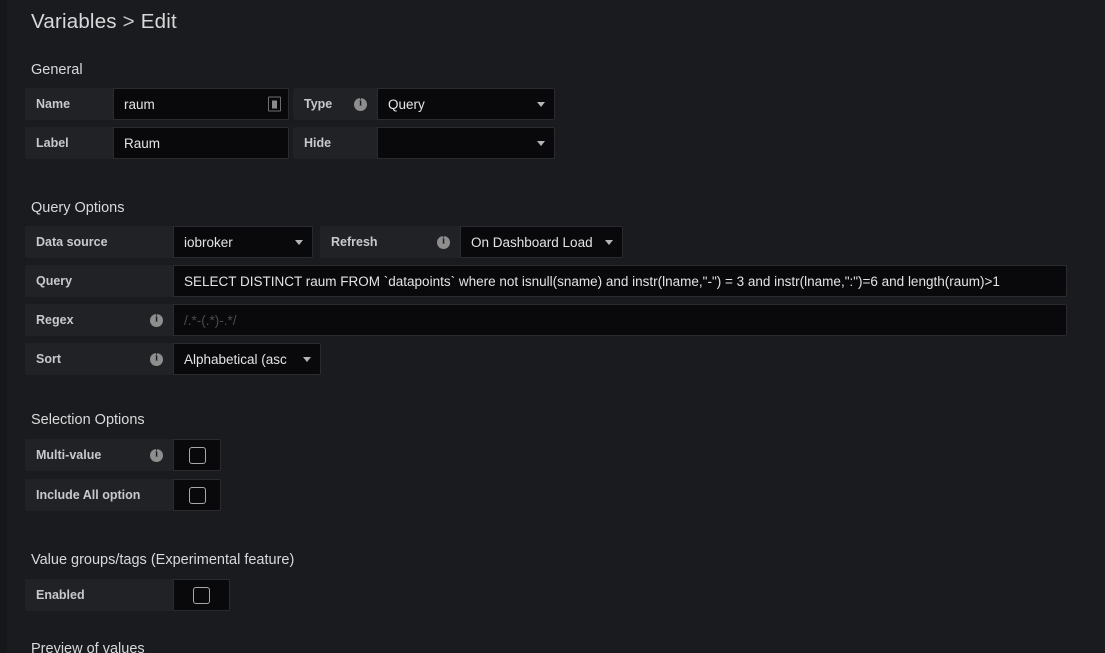 The width and height of the screenshot is (1105, 653). I want to click on field-row-type: Type i Query, so click(424, 104).